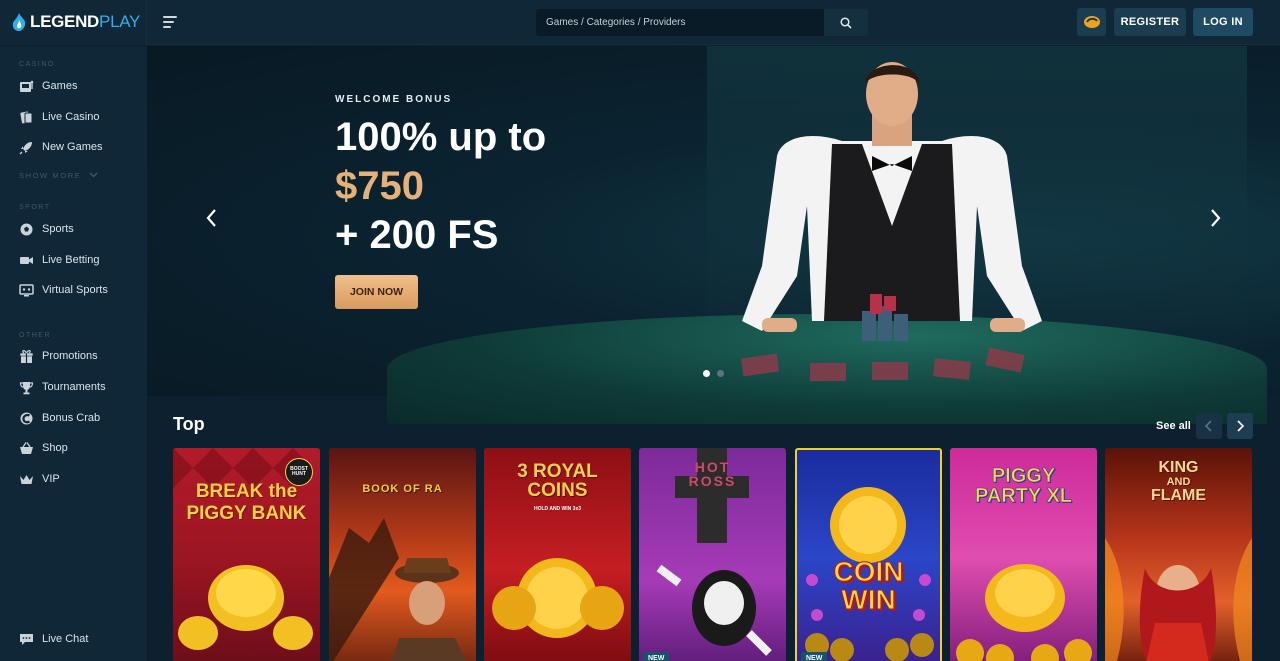 The height and width of the screenshot is (661, 1280). Describe the element at coordinates (60, 86) in the screenshot. I see `sidebar-item-label: Games` at that location.